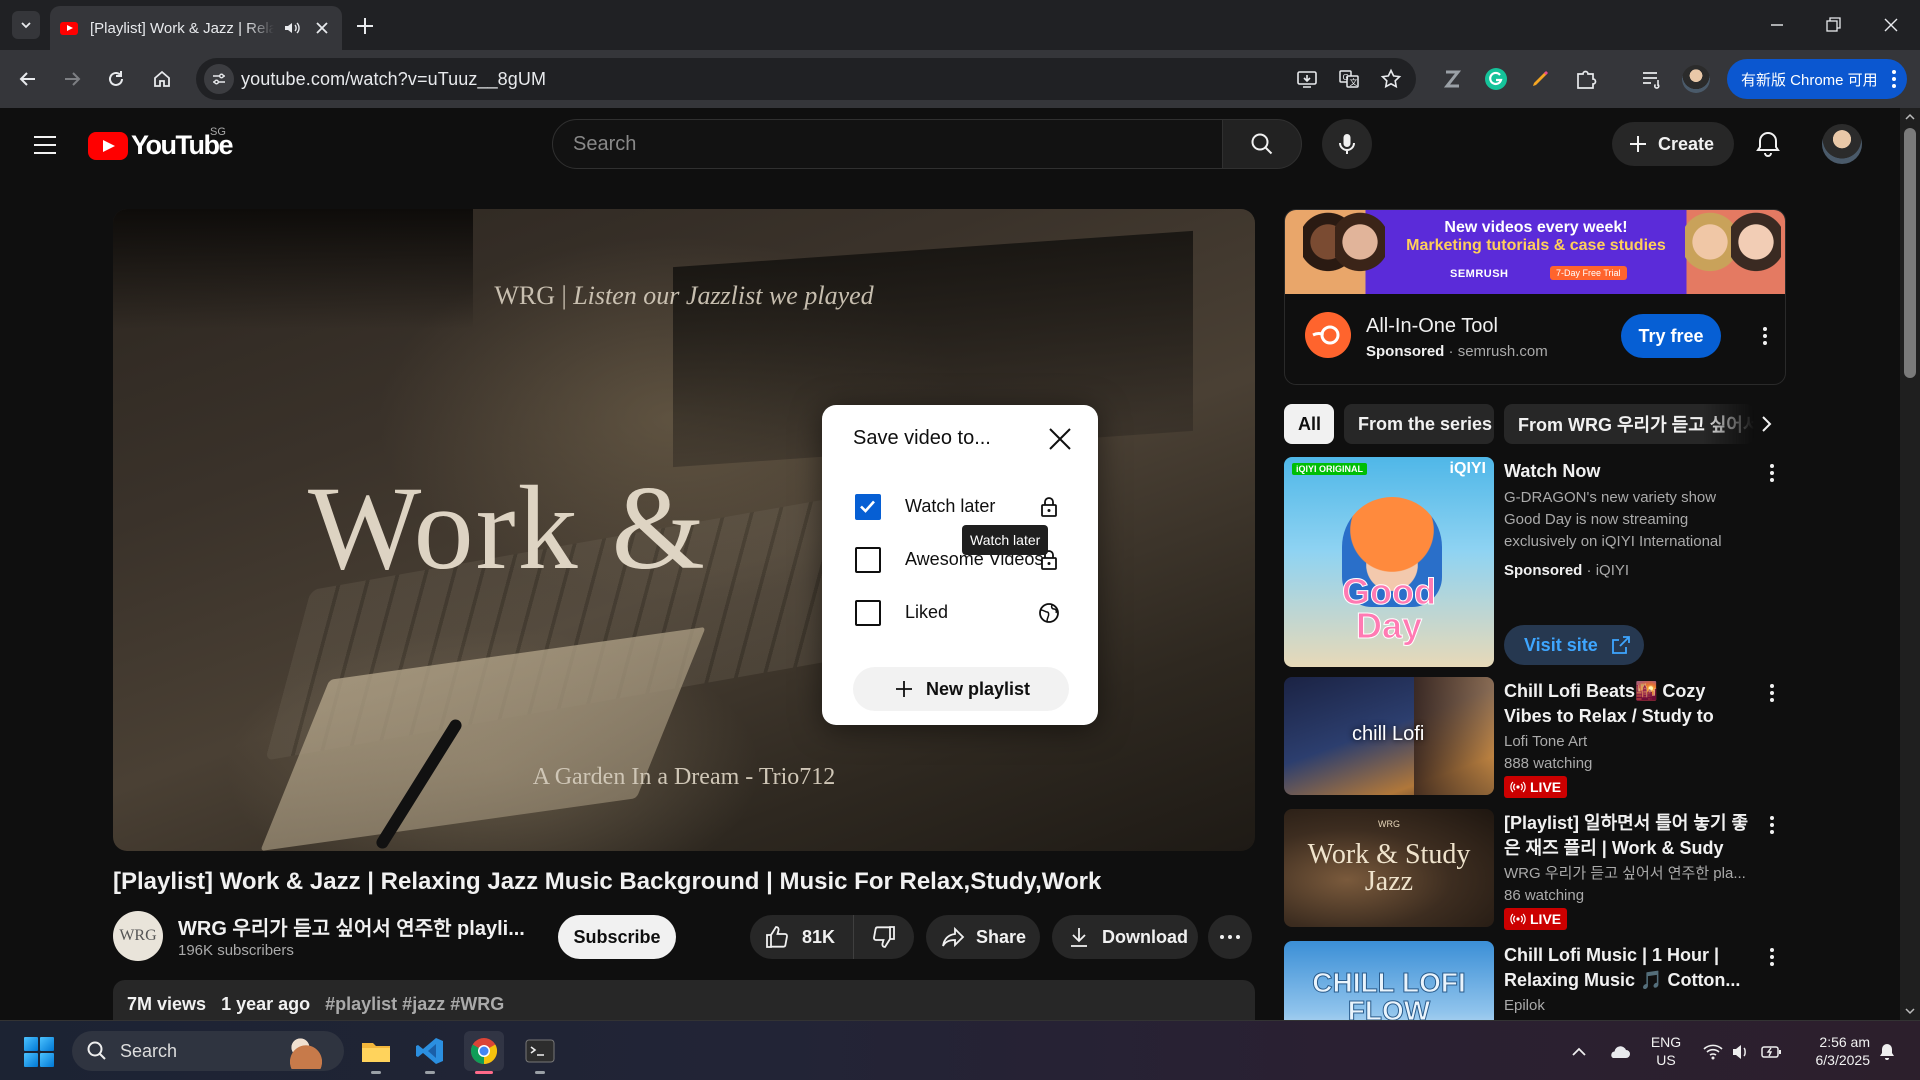  I want to click on thumbnail: chill Lofi, so click(1389, 736).